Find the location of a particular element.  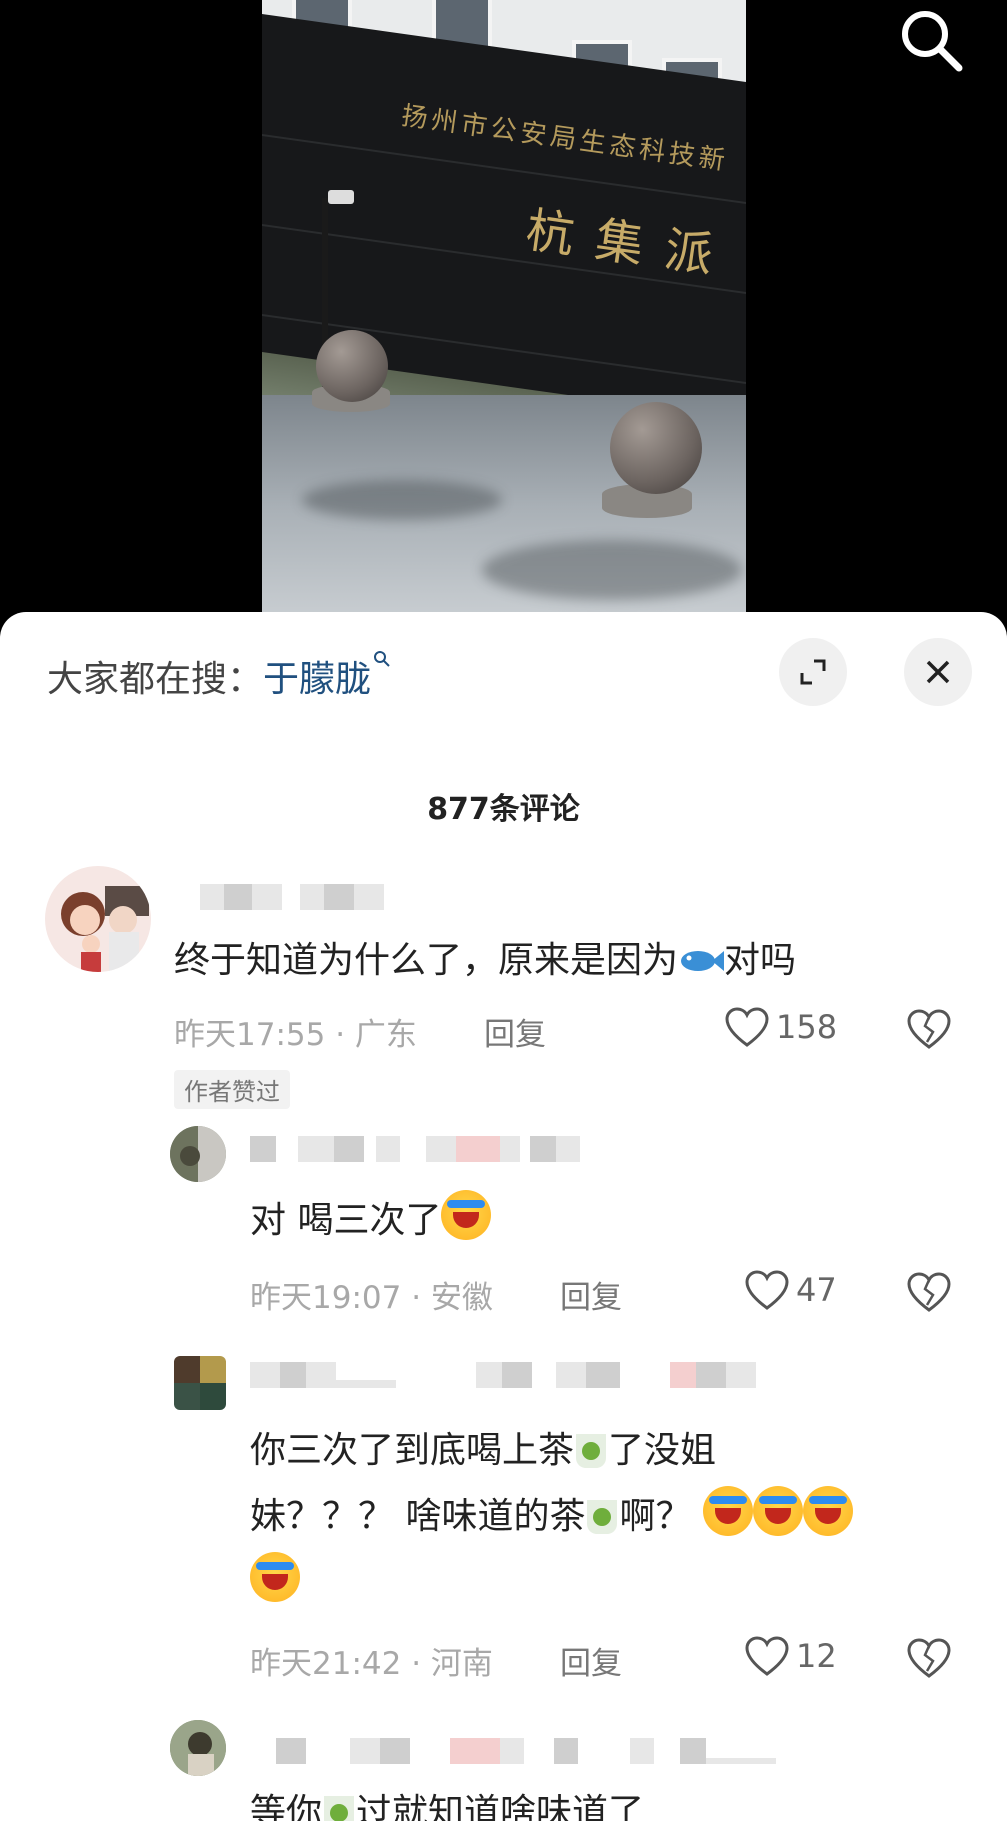

comment-text: 你三次了到底喝上茶 了没姐 妹？？？ 啥味道的茶 啊？ is located at coordinates (610, 1517).